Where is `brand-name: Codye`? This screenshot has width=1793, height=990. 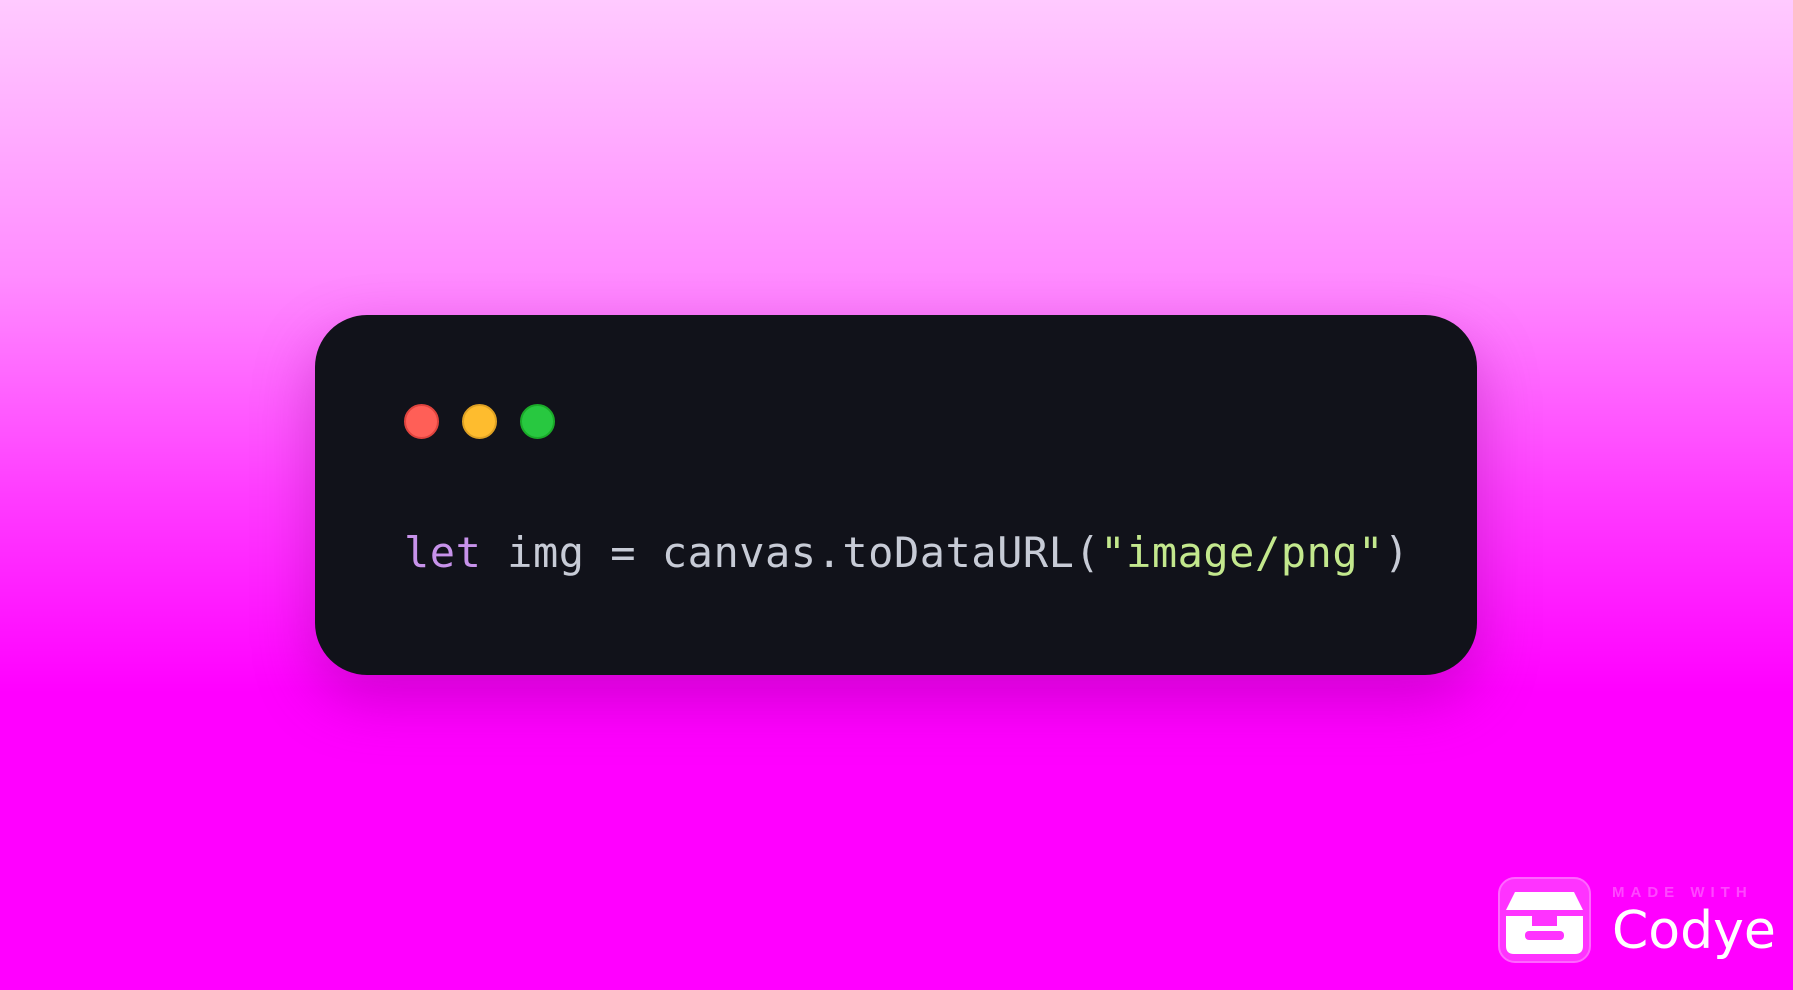
brand-name: Codye is located at coordinates (1694, 930).